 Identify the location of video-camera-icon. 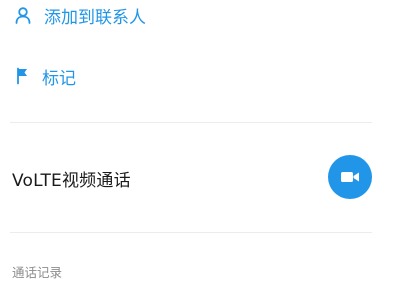
(350, 177).